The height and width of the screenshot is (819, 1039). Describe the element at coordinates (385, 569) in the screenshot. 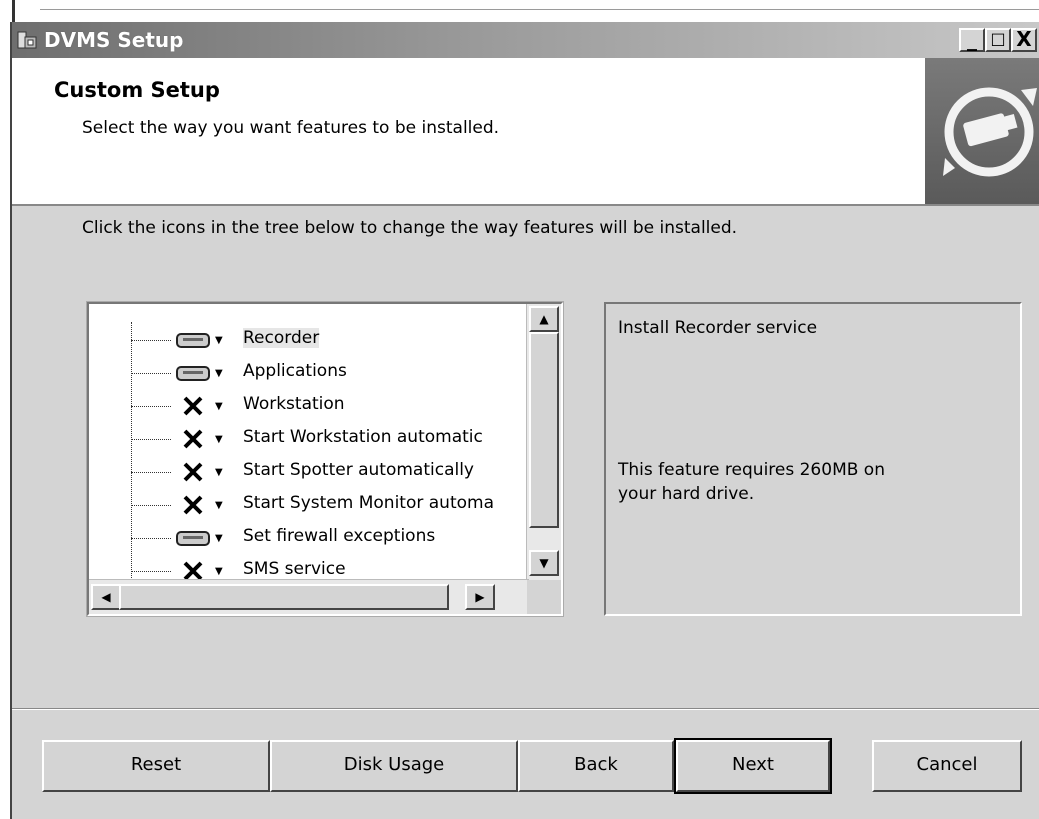

I see `tree-item-label: SMS service` at that location.